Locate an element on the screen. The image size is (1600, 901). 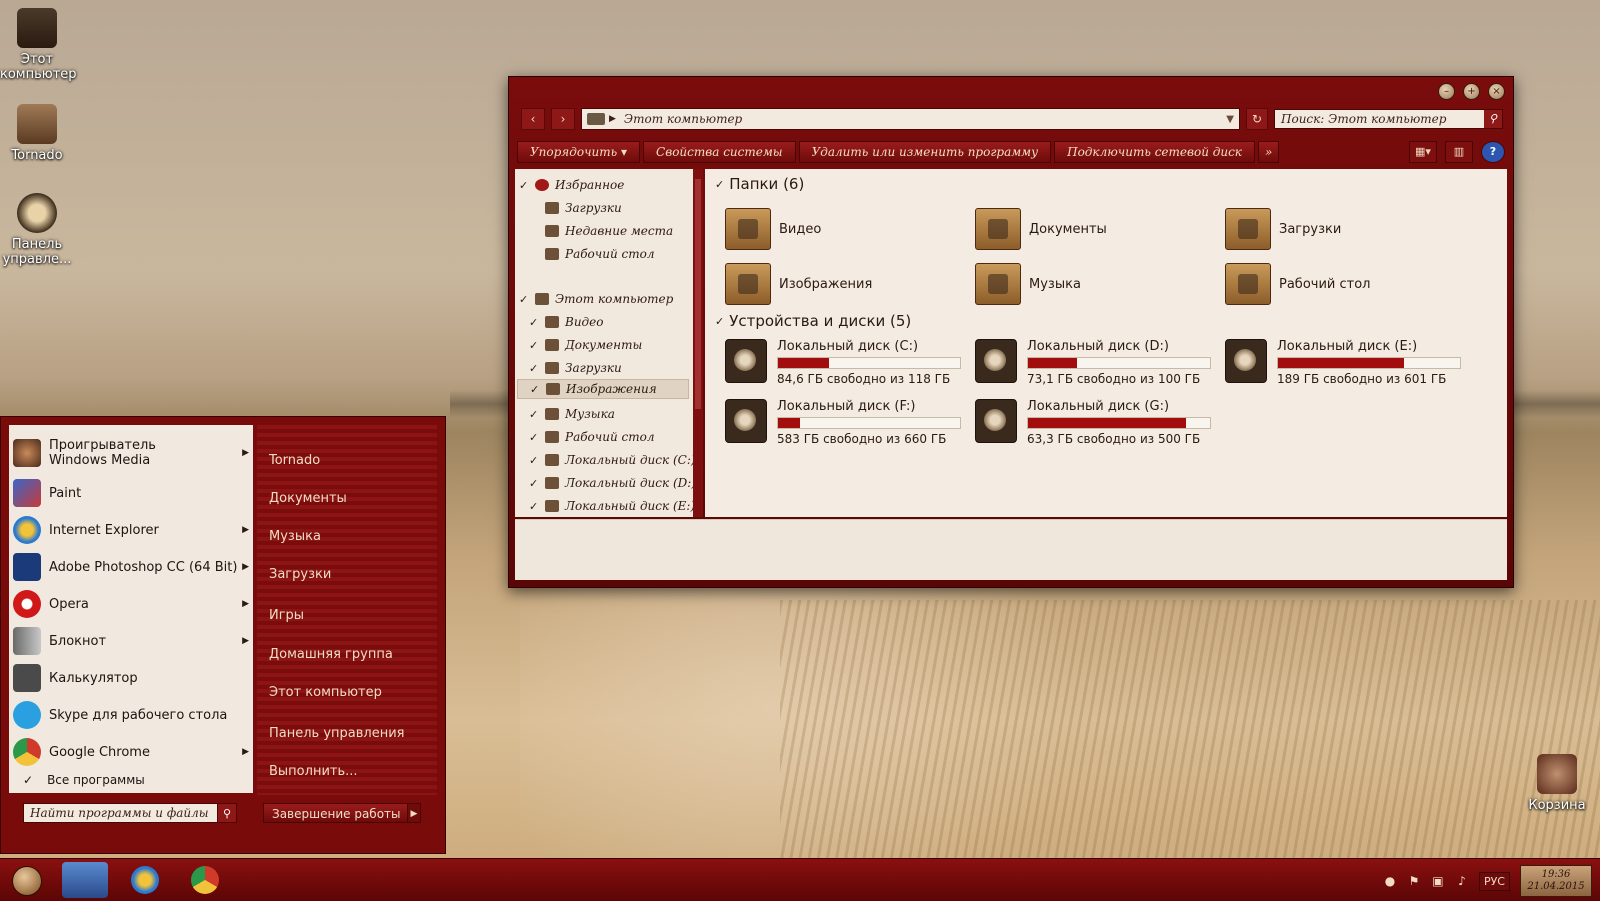
nav-downloads: Загрузки is located at coordinates (575, 208).